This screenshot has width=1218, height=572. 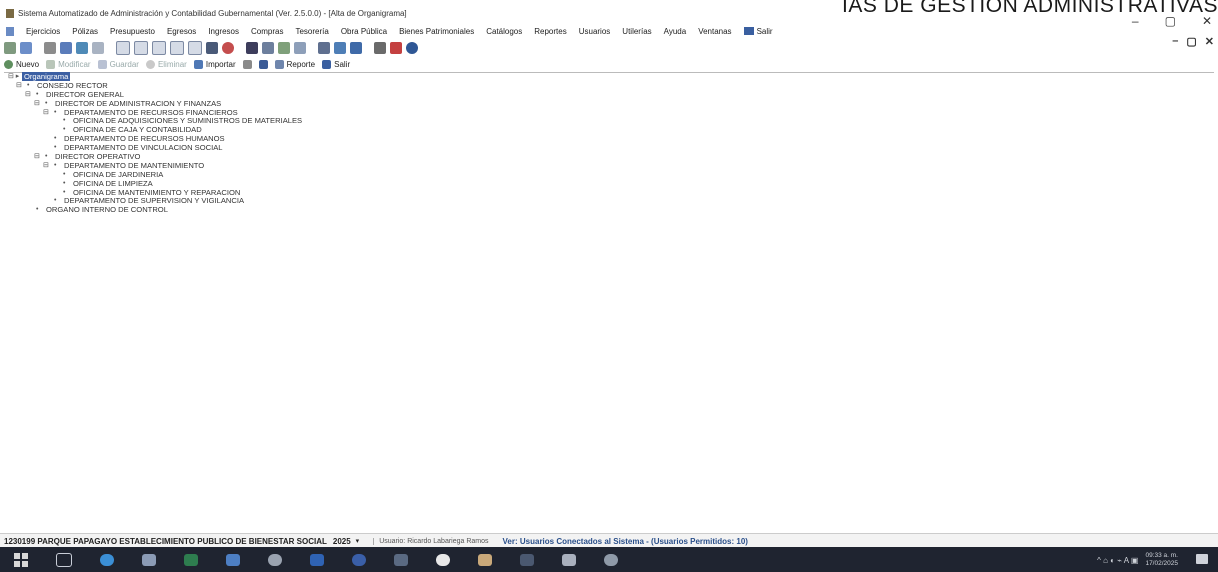 What do you see at coordinates (714, 31) in the screenshot?
I see `menu-ventanas: Ventanas` at bounding box center [714, 31].